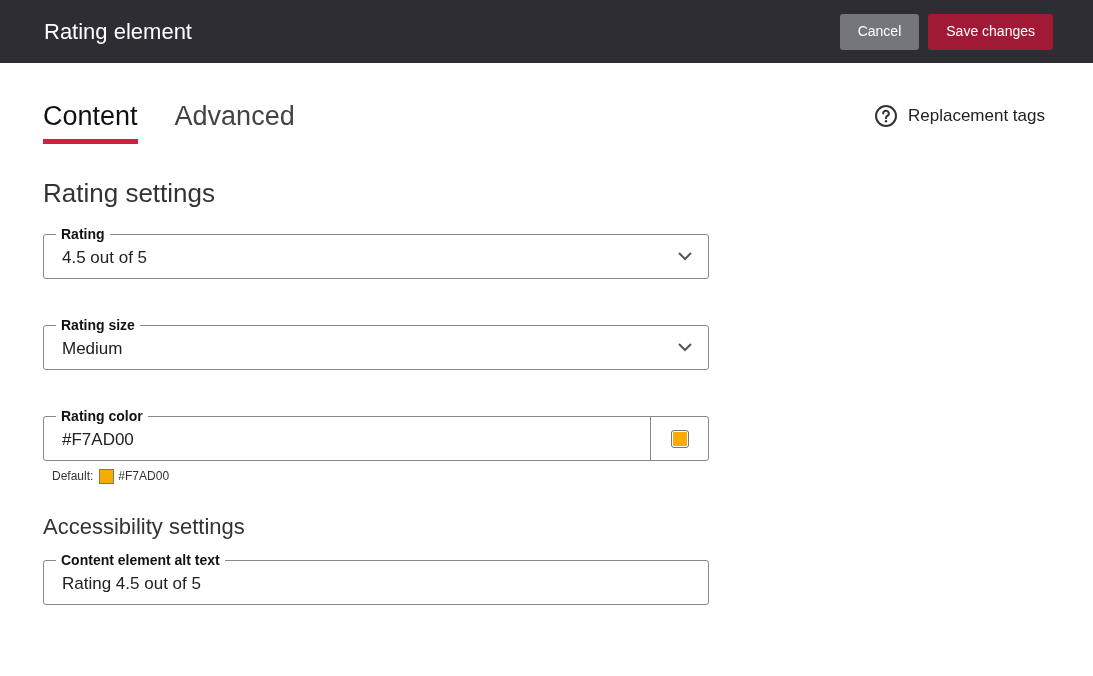 The image size is (1093, 676). I want to click on field-label: Rating, so click(83, 234).